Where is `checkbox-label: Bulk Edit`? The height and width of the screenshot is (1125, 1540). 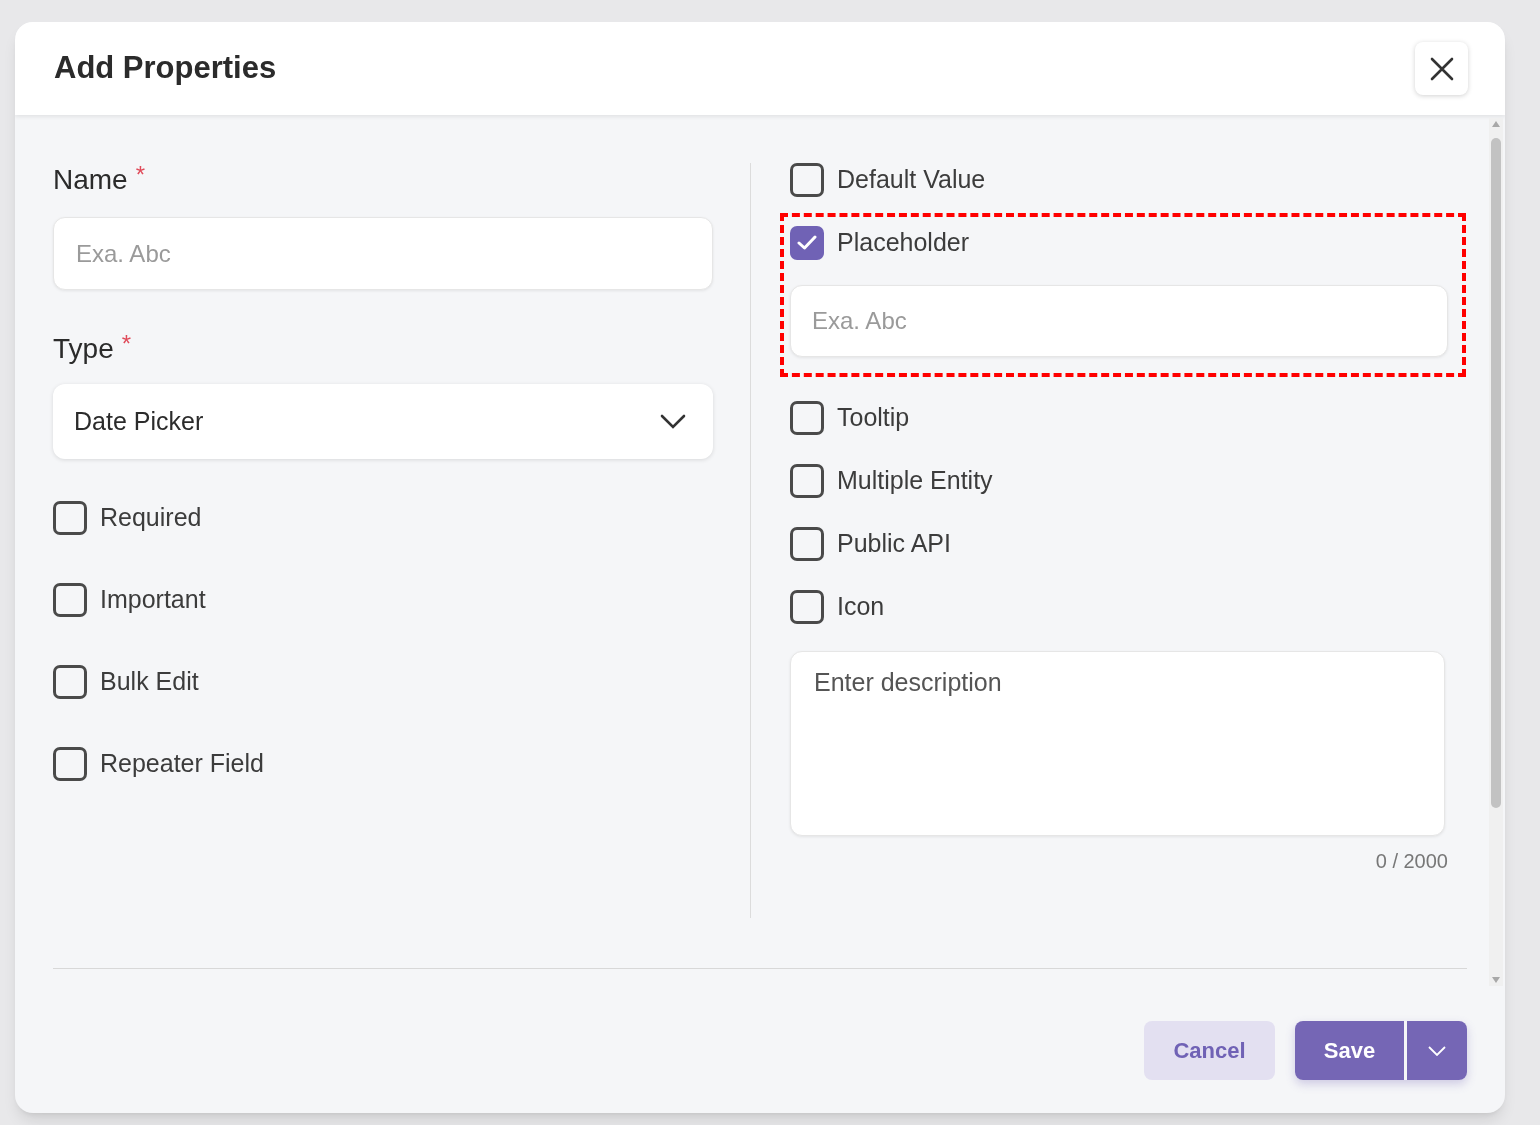 checkbox-label: Bulk Edit is located at coordinates (149, 682).